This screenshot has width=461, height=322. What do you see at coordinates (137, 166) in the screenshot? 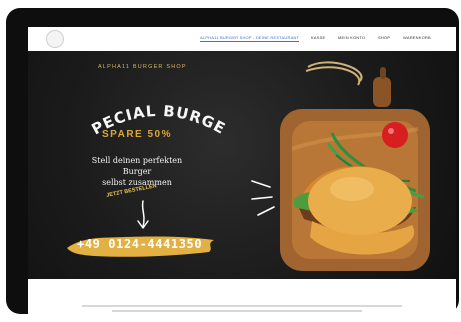
I see `tagline-line-1: Stell deinen perfekten Burger` at bounding box center [137, 166].